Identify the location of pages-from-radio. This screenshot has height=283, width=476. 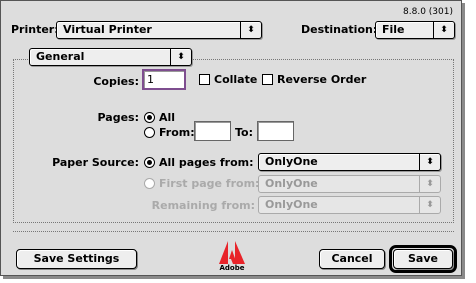
(149, 132).